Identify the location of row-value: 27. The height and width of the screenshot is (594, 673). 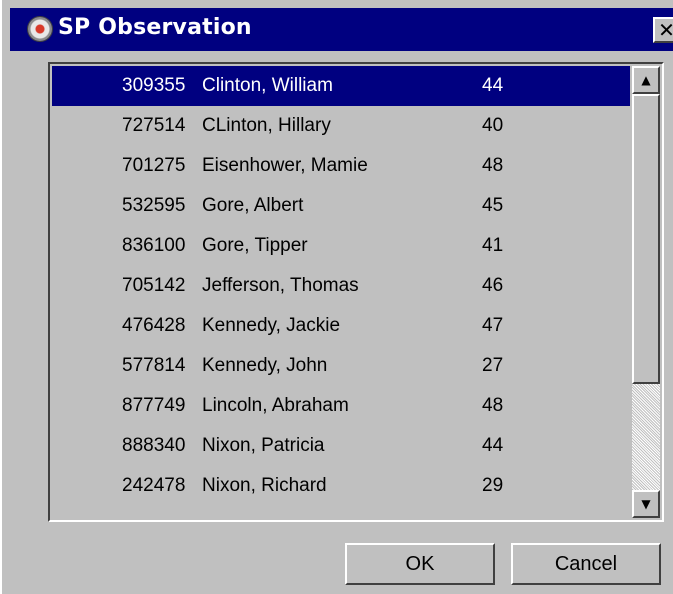
(493, 365).